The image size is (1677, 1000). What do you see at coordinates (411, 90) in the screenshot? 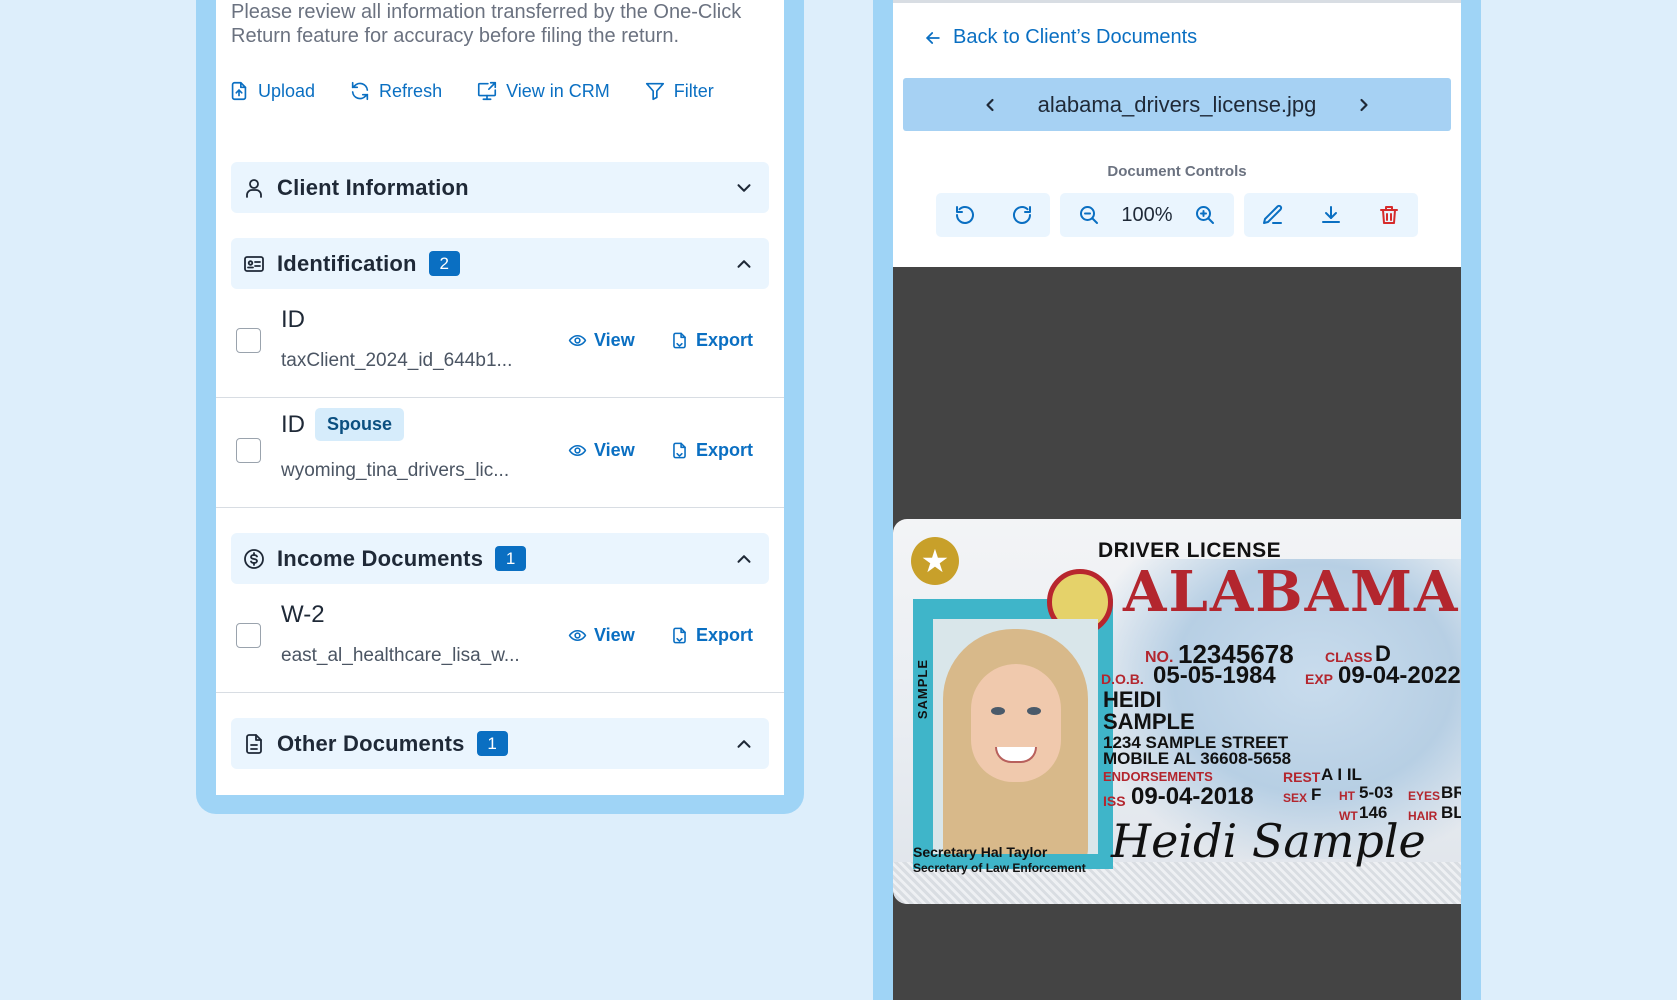
I see `refresh-label: Refresh` at bounding box center [411, 90].